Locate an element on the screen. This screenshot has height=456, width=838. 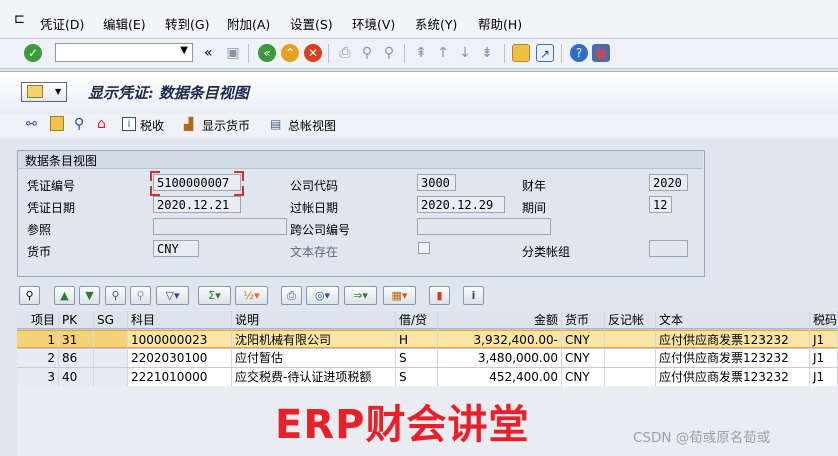
cell-account: 2221010000 is located at coordinates (180, 377).